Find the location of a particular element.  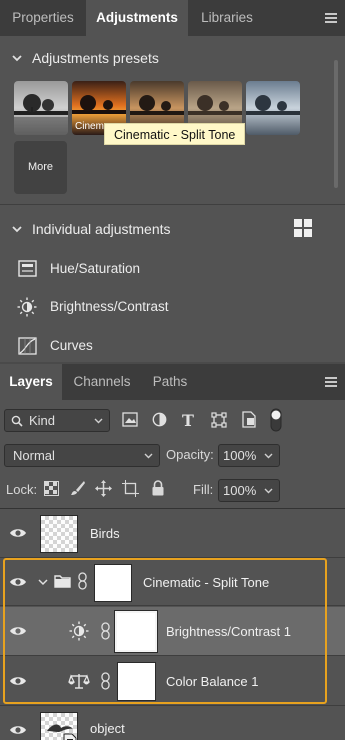

preset-label: Cinem is located at coordinates (89, 126).